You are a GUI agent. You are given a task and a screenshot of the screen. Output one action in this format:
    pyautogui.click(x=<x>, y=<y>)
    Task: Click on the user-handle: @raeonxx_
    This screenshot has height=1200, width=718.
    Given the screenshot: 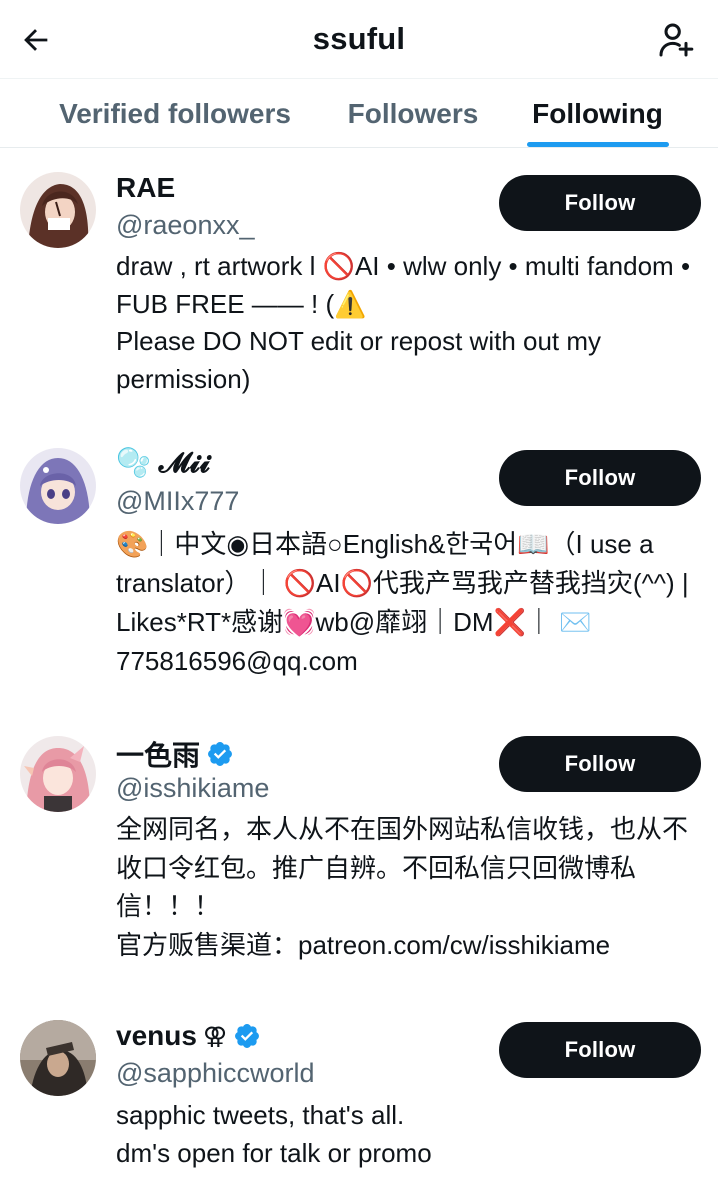 What is the action you would take?
    pyautogui.click(x=185, y=225)
    